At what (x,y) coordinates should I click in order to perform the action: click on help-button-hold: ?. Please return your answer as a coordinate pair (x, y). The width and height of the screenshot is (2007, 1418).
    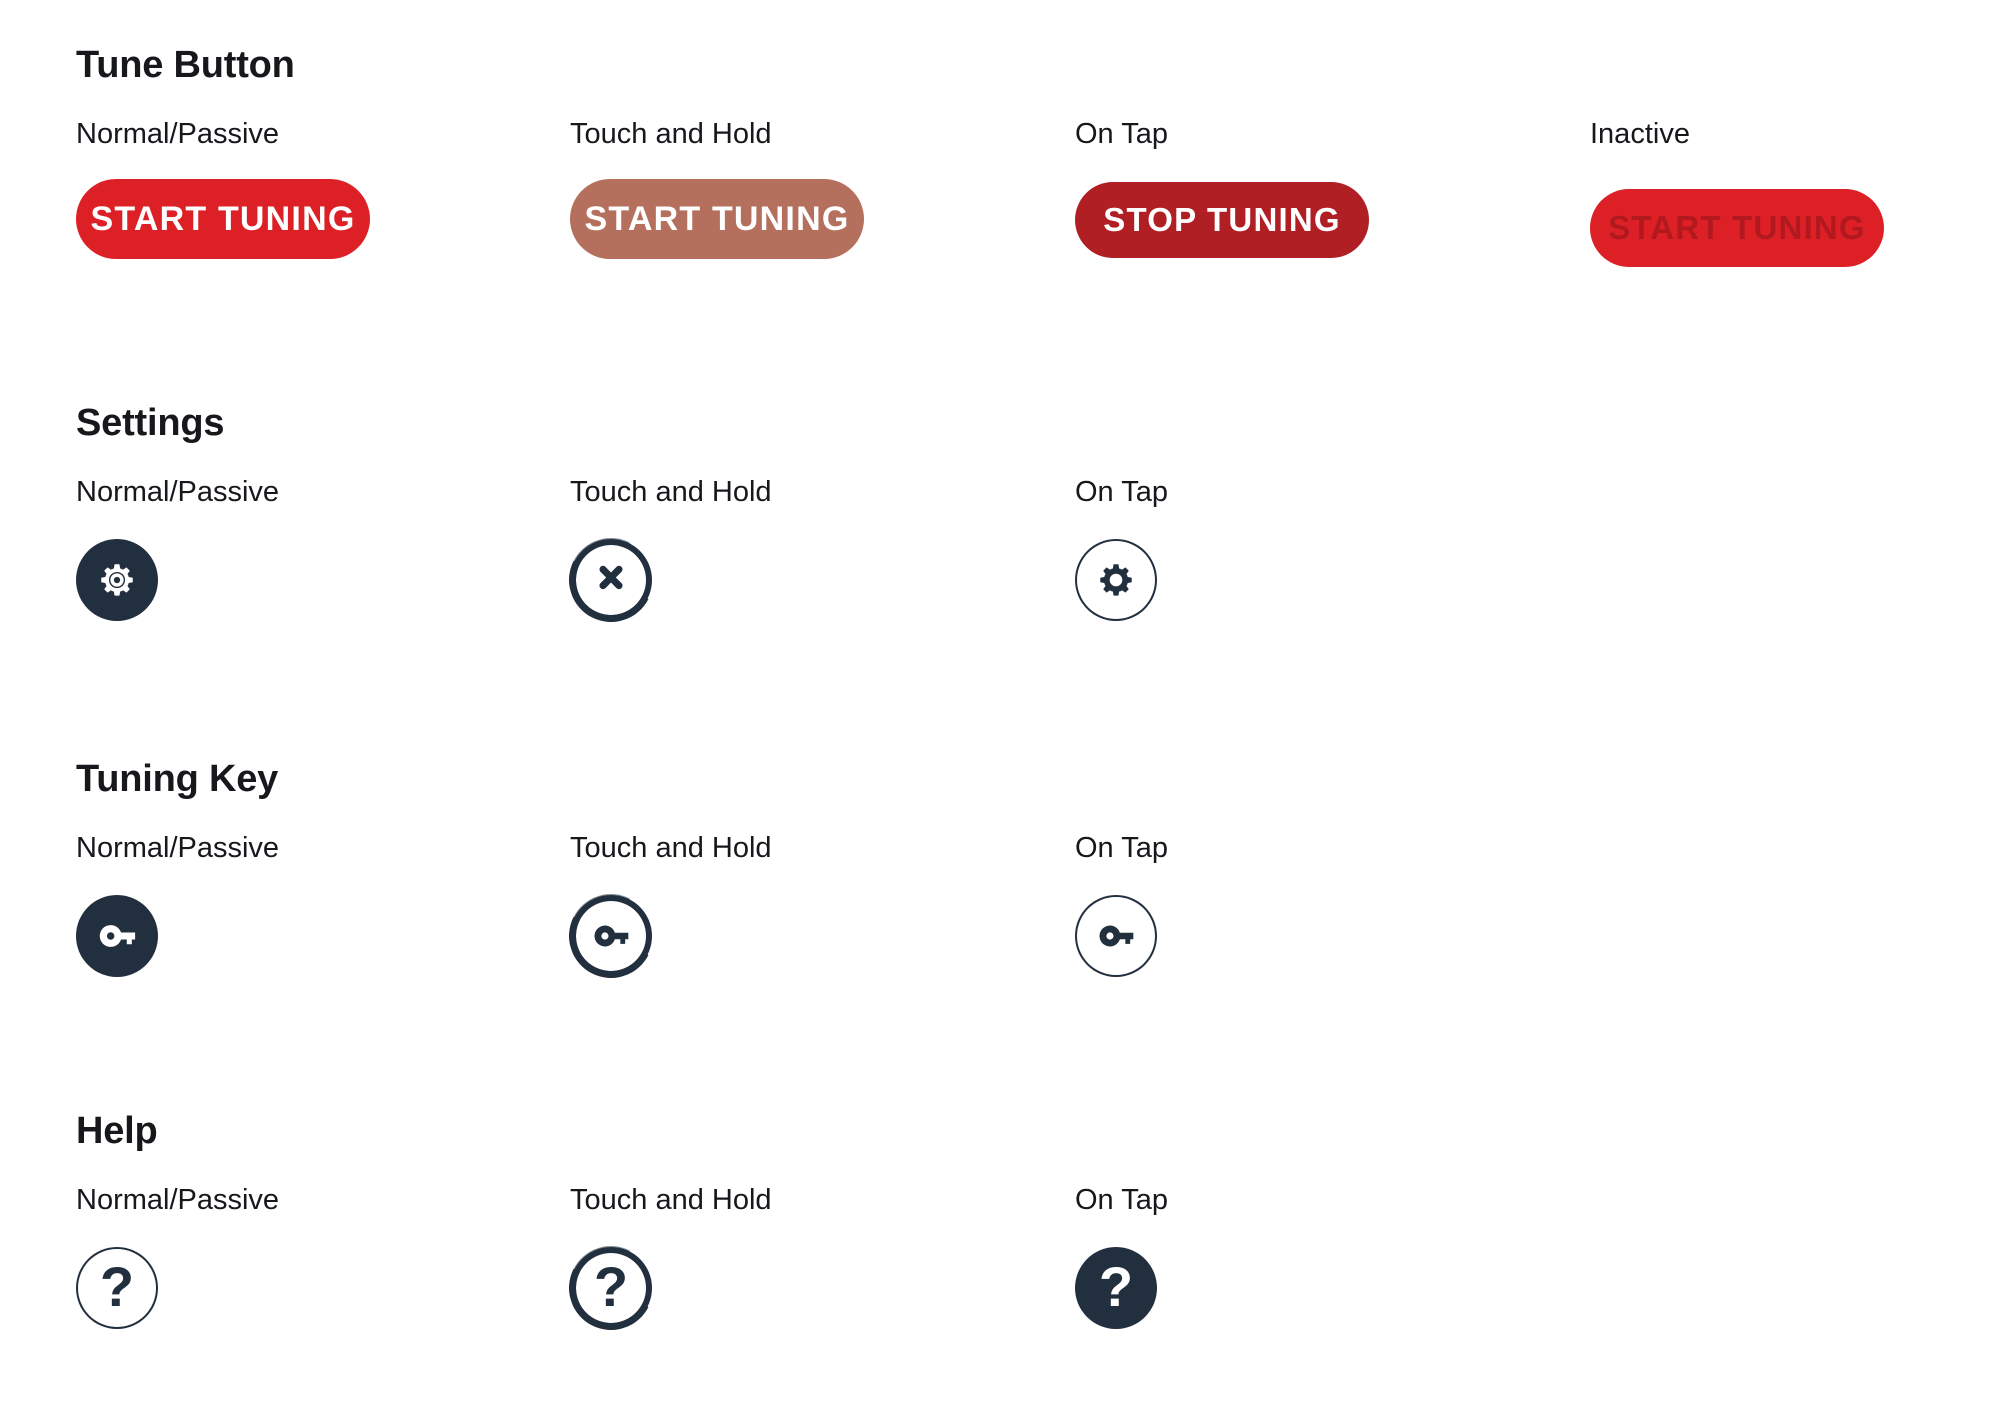
    Looking at the image, I should click on (611, 1292).